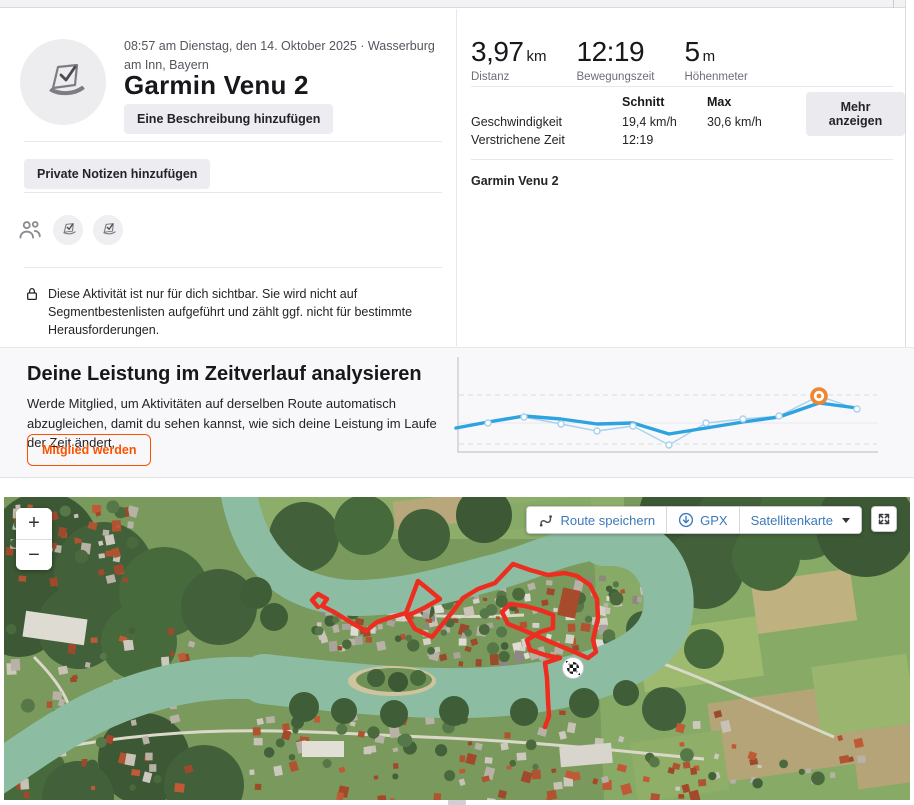 The width and height of the screenshot is (914, 805). Describe the element at coordinates (32, 294) in the screenshot. I see `lock-icon` at that location.